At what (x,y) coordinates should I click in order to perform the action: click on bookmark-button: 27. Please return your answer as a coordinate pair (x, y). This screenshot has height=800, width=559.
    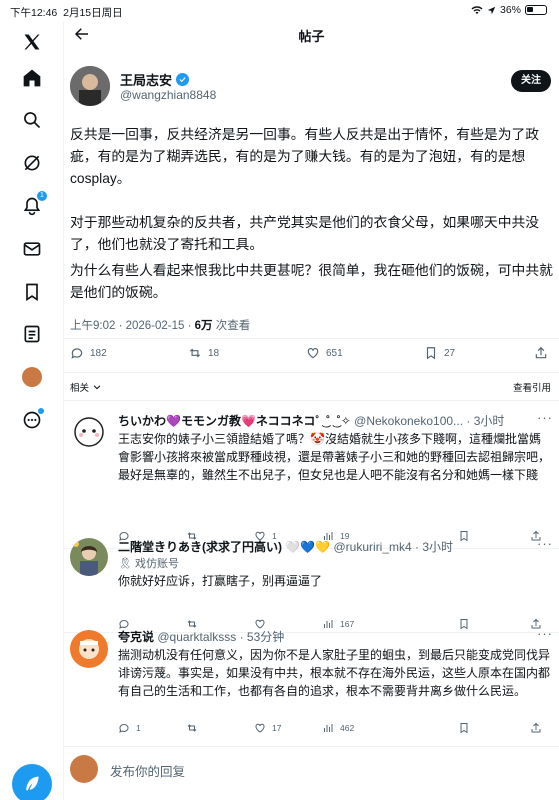
    Looking at the image, I should click on (439, 353).